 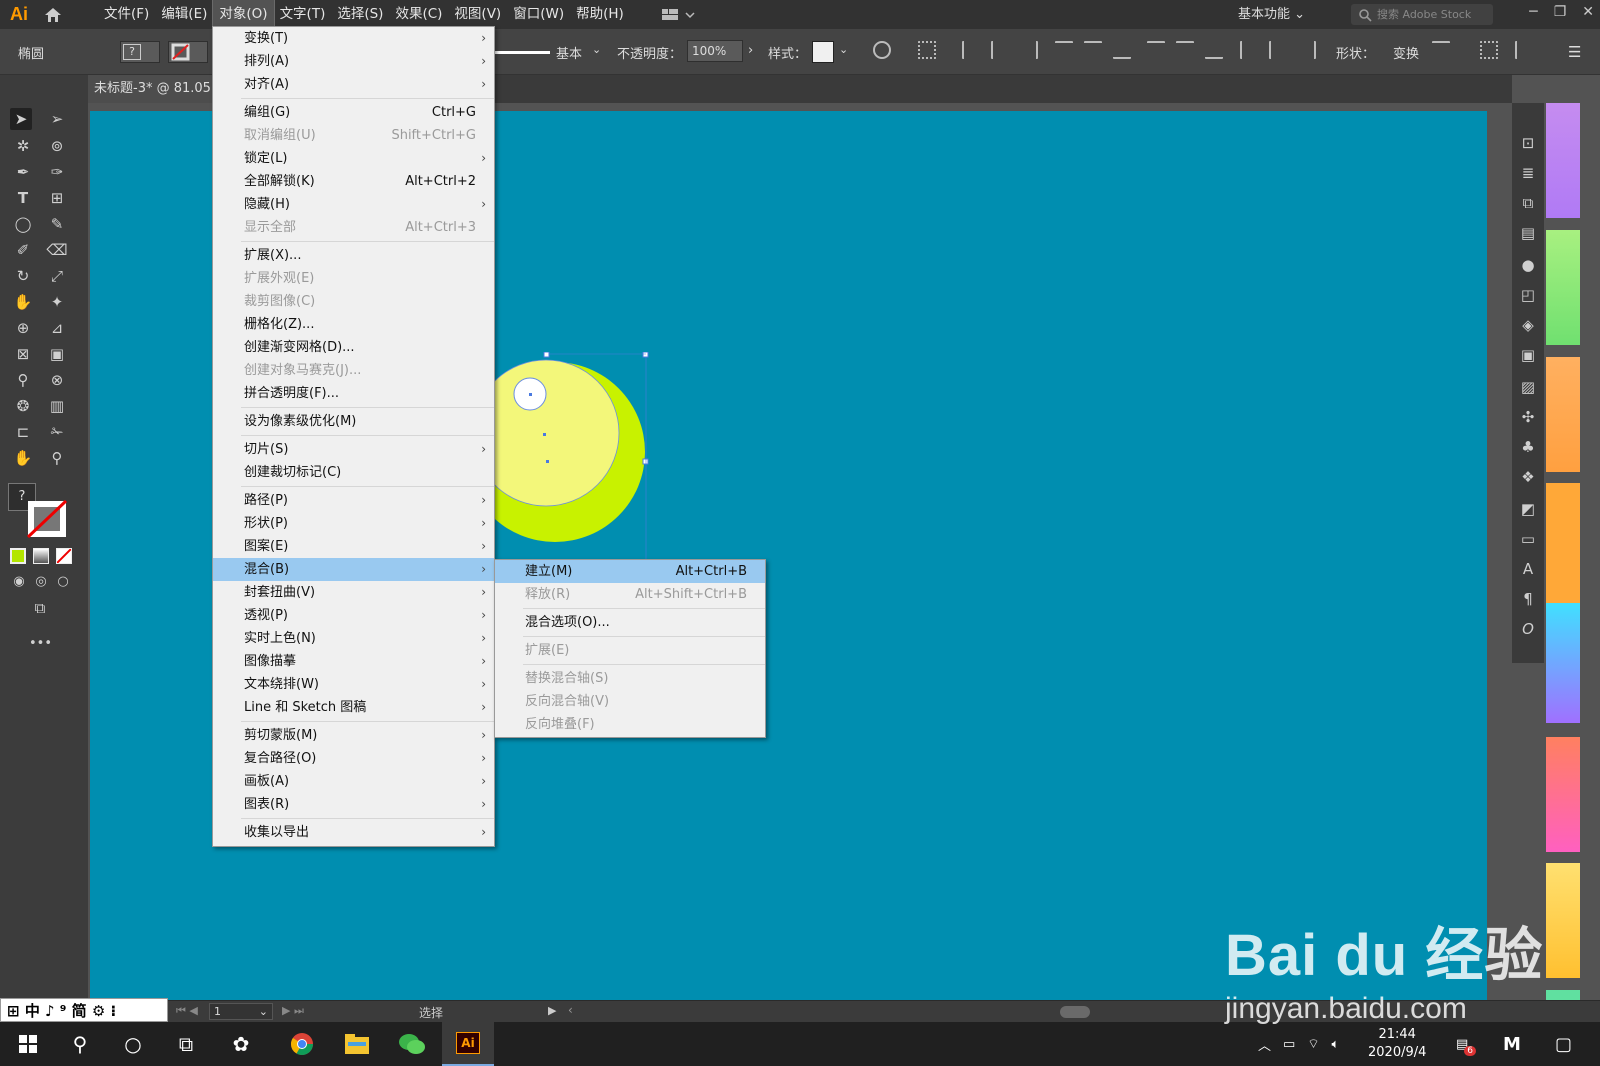 What do you see at coordinates (1563, 794) in the screenshot?
I see `swatch-pink` at bounding box center [1563, 794].